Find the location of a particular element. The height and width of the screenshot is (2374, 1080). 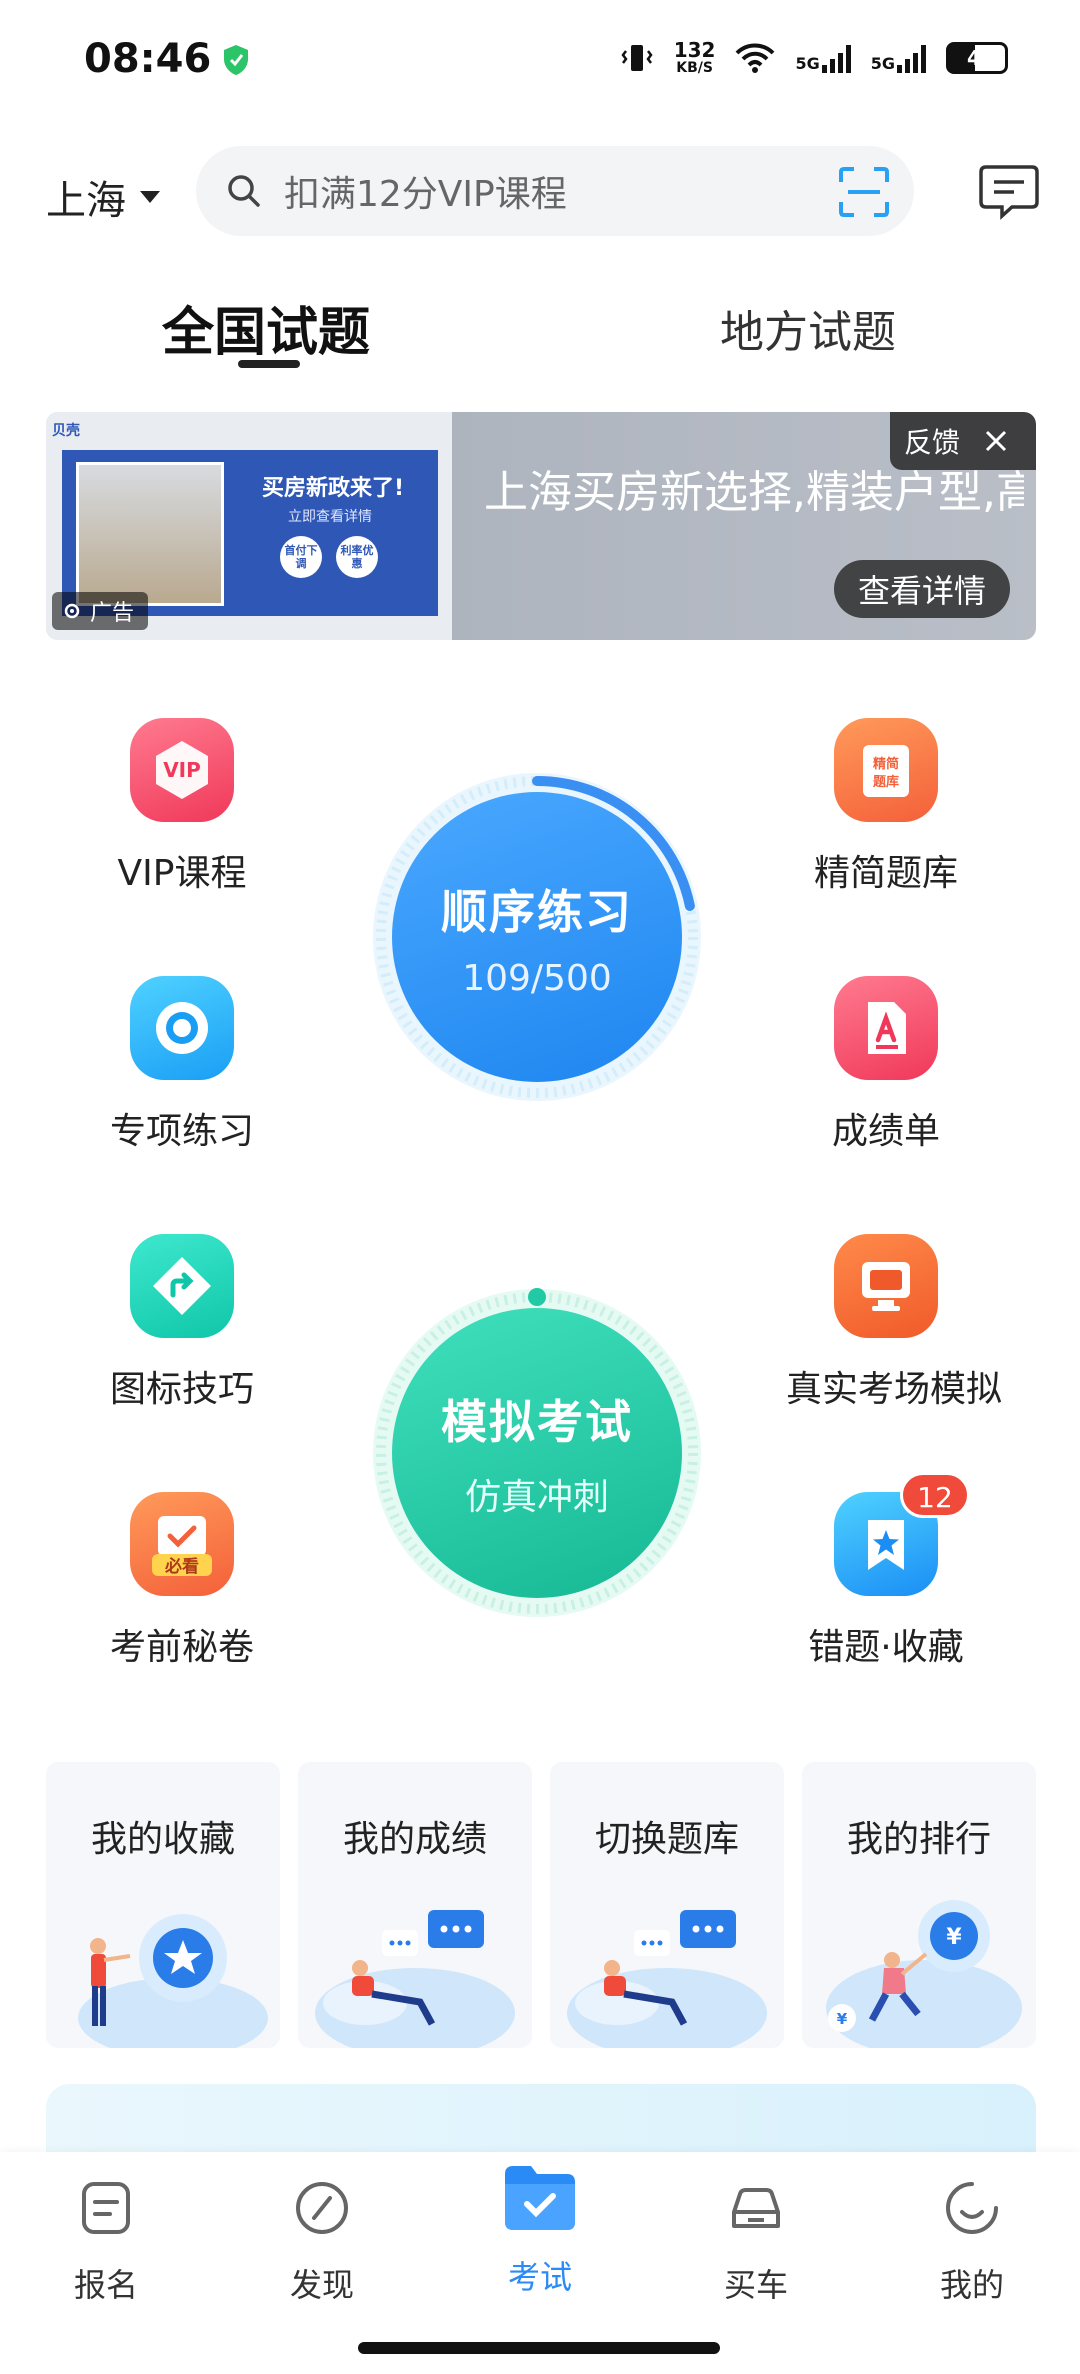

card-my-scores: 我的成绩 is located at coordinates (415, 1905).